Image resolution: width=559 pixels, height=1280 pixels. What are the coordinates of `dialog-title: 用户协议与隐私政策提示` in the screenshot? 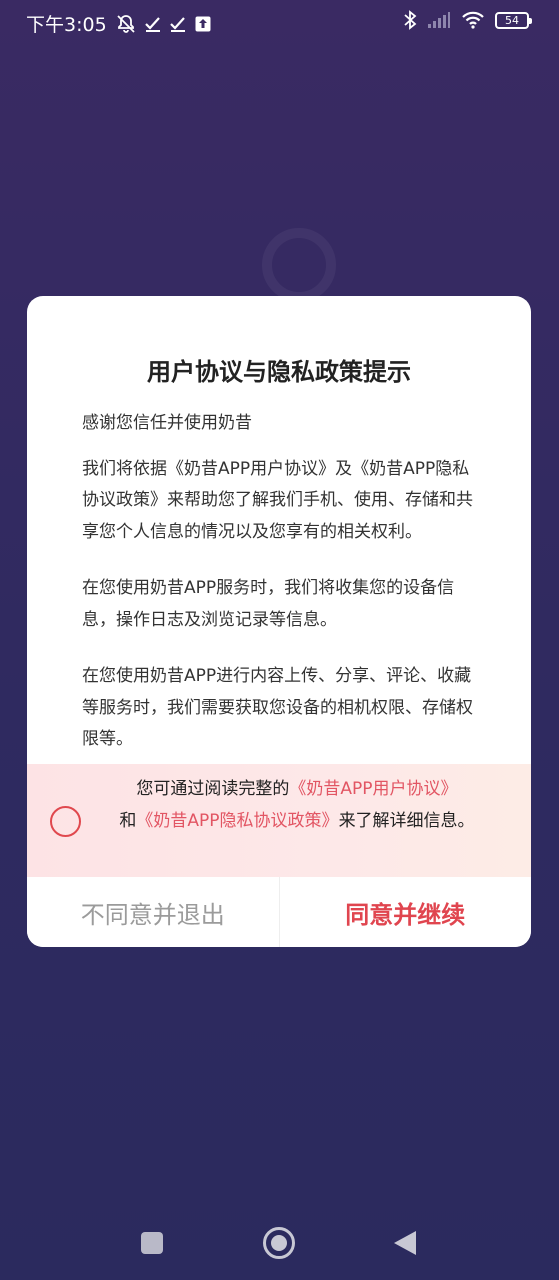 It's located at (279, 372).